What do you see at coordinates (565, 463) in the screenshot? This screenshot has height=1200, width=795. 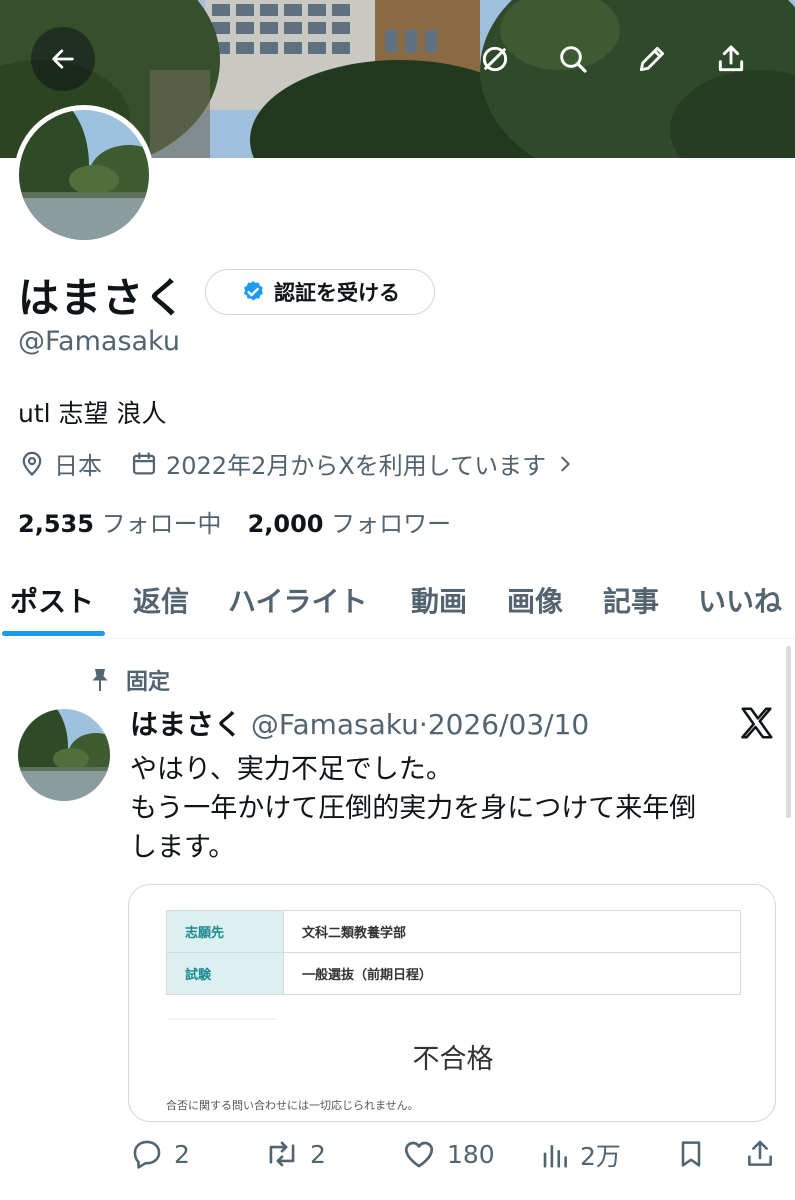 I see `chevron-right-icon` at bounding box center [565, 463].